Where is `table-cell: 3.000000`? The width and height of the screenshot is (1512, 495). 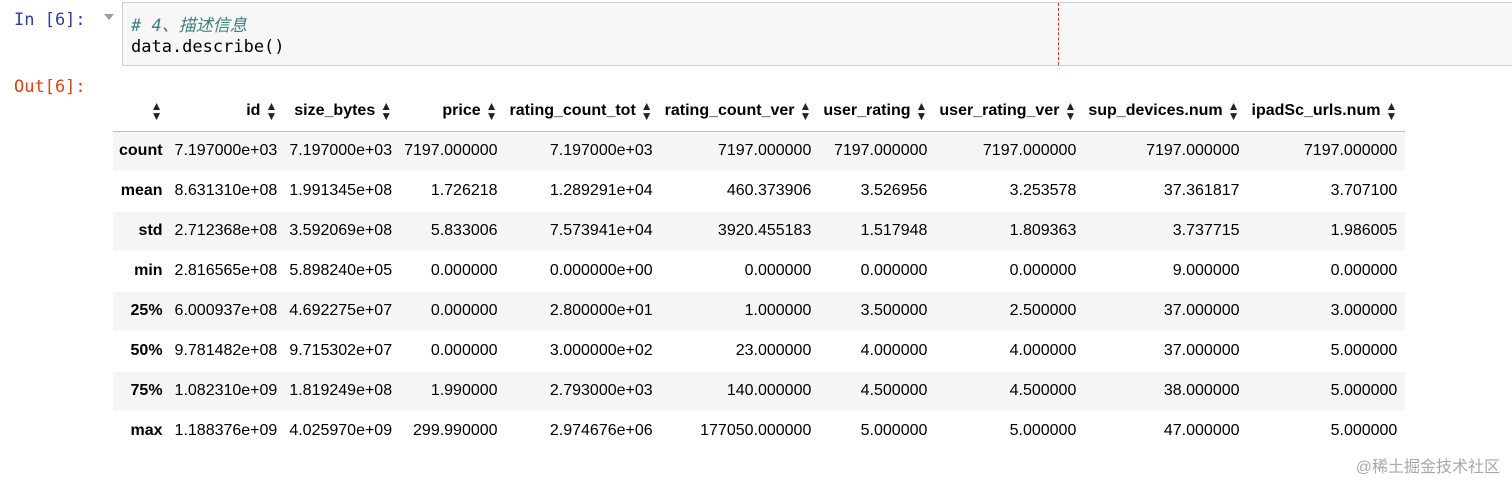
table-cell: 3.000000 is located at coordinates (1326, 310).